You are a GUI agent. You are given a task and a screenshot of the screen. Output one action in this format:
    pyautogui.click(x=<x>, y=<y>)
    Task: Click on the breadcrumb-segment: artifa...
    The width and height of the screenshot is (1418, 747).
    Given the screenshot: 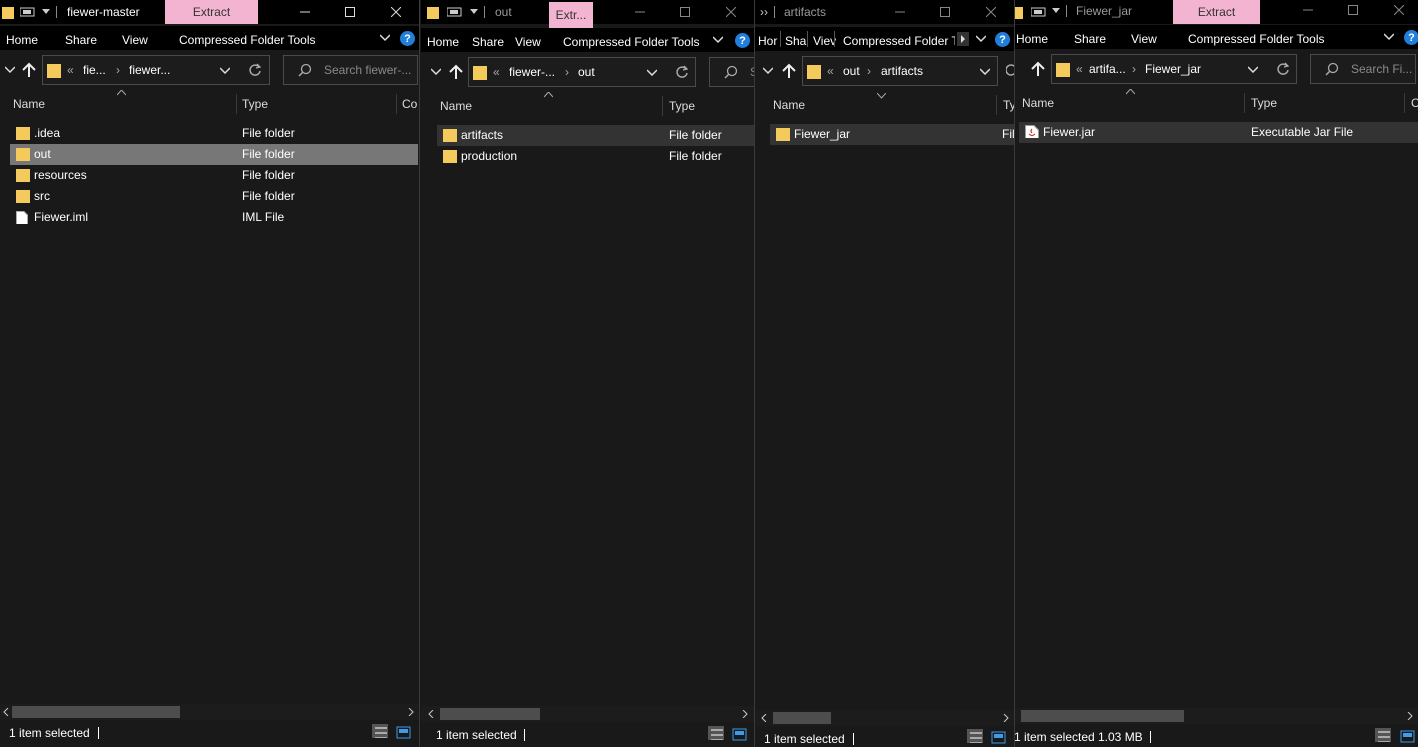 What is the action you would take?
    pyautogui.click(x=1107, y=69)
    